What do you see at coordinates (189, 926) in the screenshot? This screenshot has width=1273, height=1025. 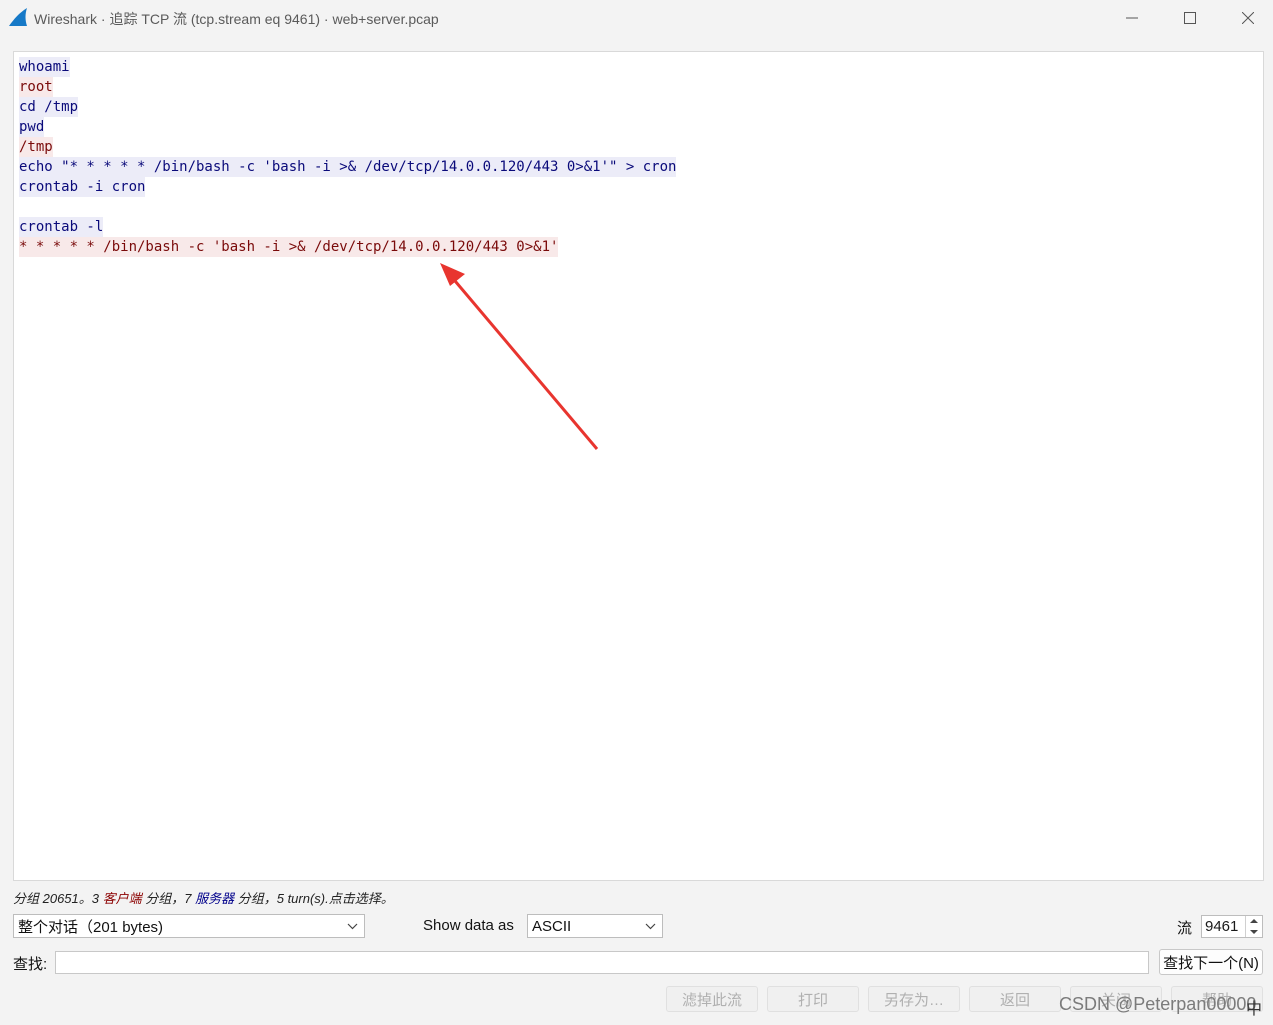 I see `conversation-select: 整个对话（201 bytes)` at bounding box center [189, 926].